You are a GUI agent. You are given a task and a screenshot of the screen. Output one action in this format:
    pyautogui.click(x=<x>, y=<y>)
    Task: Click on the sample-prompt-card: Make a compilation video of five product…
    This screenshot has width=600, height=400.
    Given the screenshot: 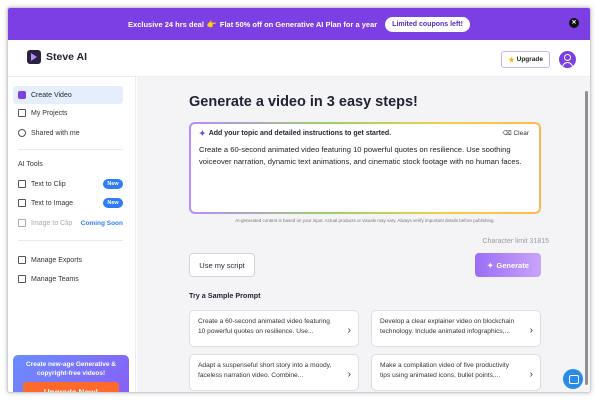 What is the action you would take?
    pyautogui.click(x=456, y=372)
    